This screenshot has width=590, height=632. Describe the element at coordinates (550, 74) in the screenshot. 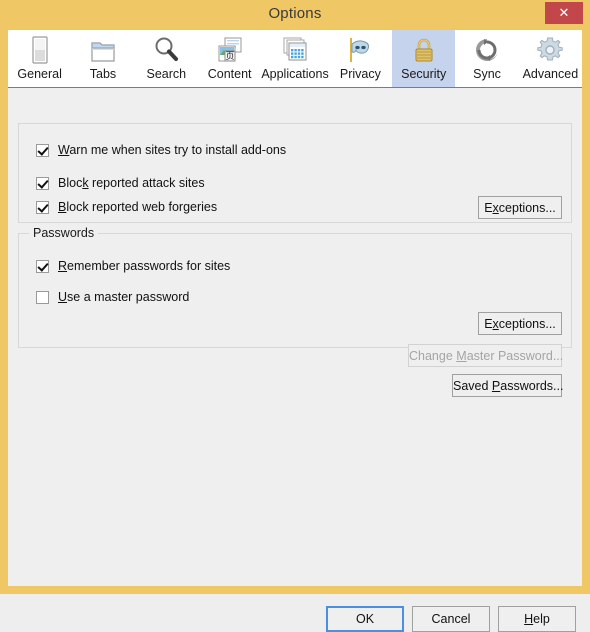

I see `tab-advanced-label: Advanced` at that location.